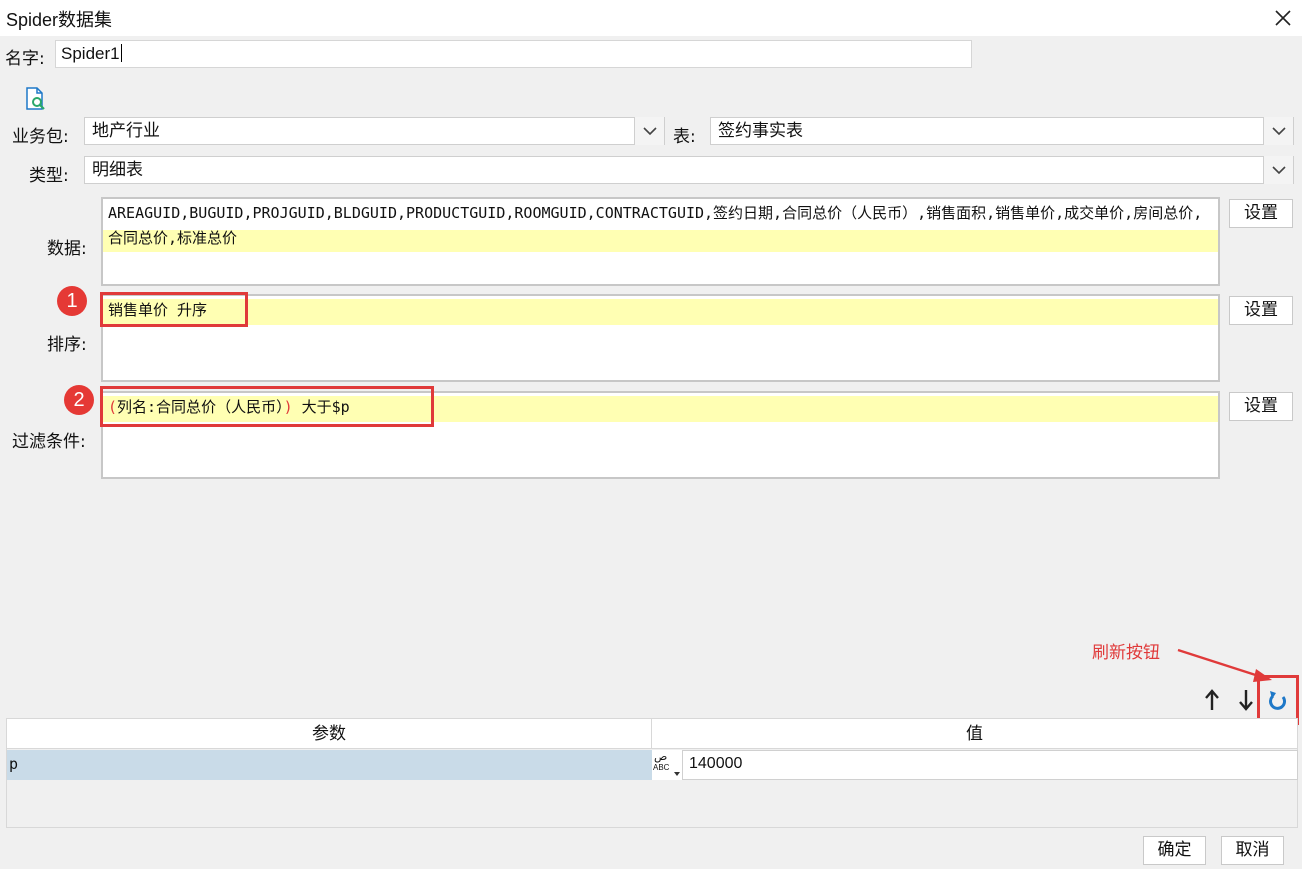  I want to click on package-dropdown-button, so click(649, 131).